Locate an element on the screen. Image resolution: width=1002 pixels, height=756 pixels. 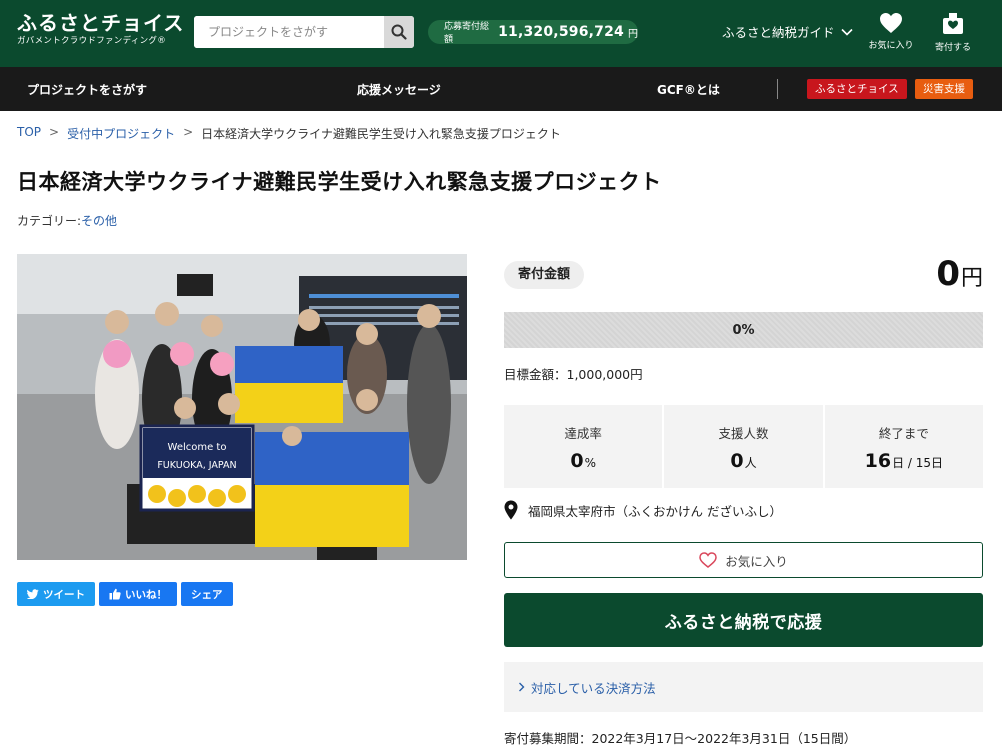
search-button is located at coordinates (399, 32).